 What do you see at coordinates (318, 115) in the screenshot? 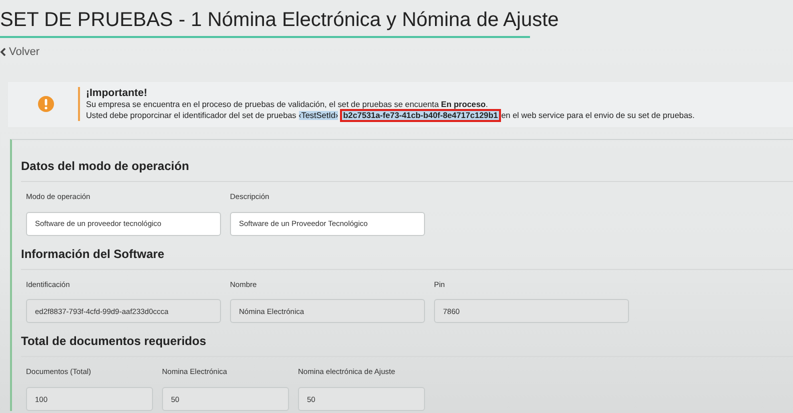
I see `selected-text: ‹TestSetId›` at bounding box center [318, 115].